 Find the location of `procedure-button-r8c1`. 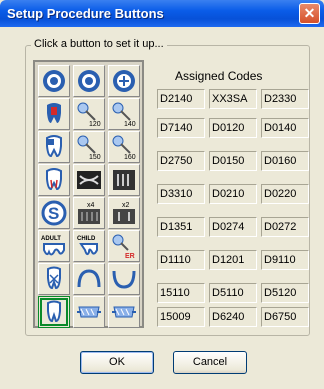

procedure-button-r8c1 is located at coordinates (54, 312).